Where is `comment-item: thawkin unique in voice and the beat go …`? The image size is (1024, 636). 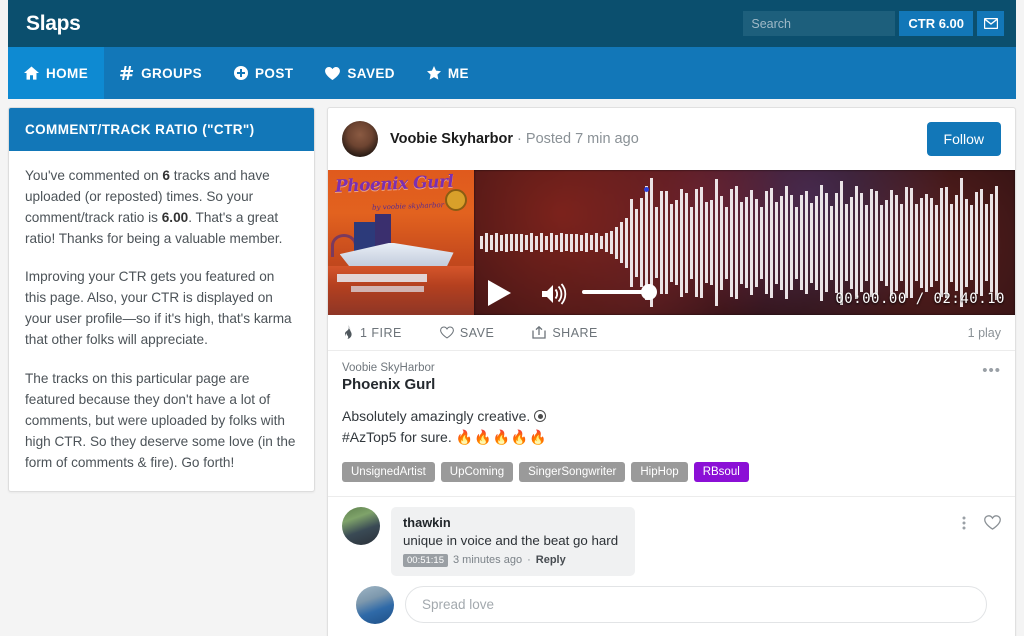 comment-item: thawkin unique in voice and the beat go … is located at coordinates (671, 541).